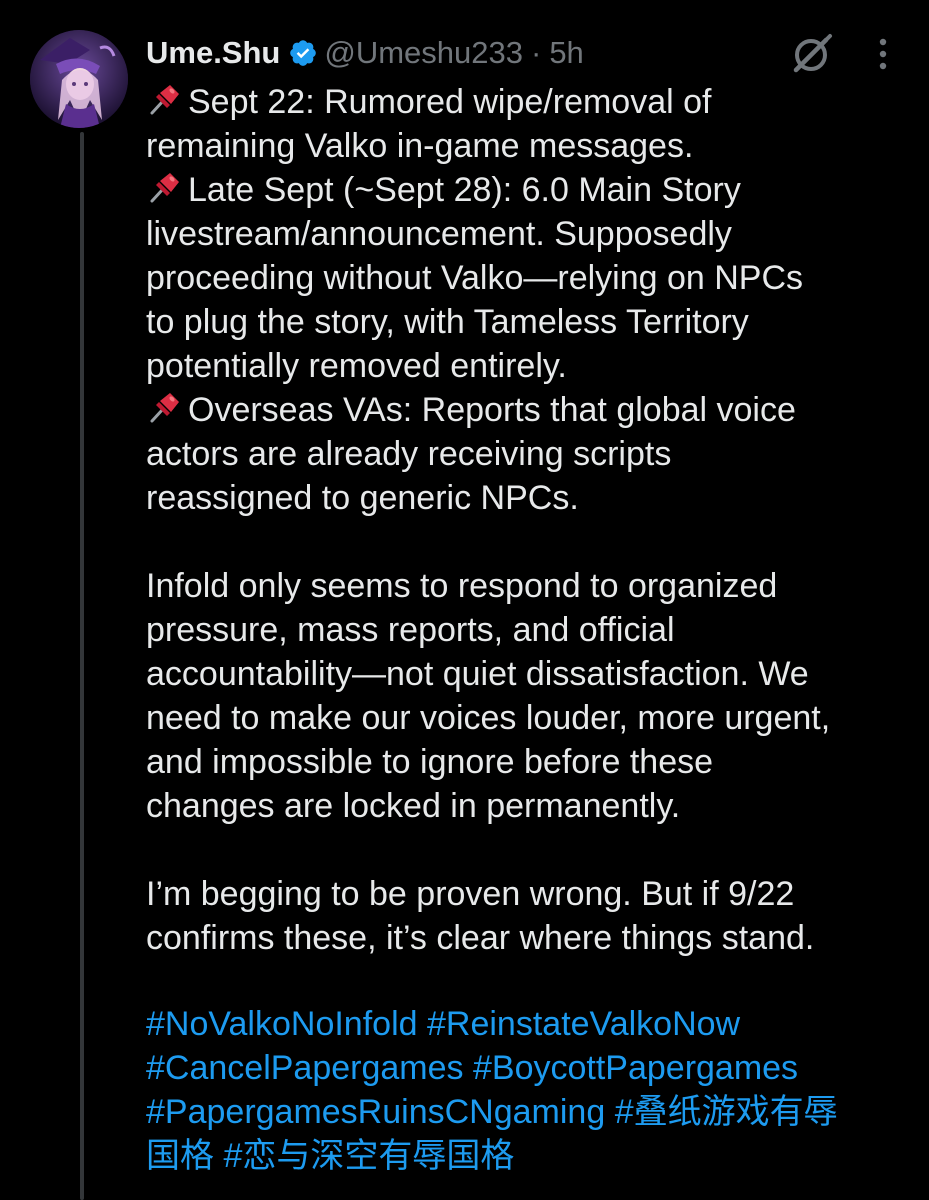 Image resolution: width=929 pixels, height=1200 pixels. What do you see at coordinates (811, 55) in the screenshot?
I see `grok-icon` at bounding box center [811, 55].